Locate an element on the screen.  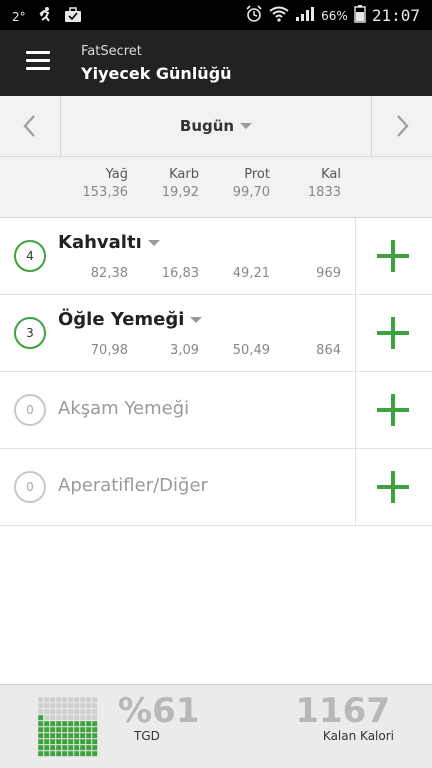
meal-fat: 70,98 is located at coordinates (109, 350).